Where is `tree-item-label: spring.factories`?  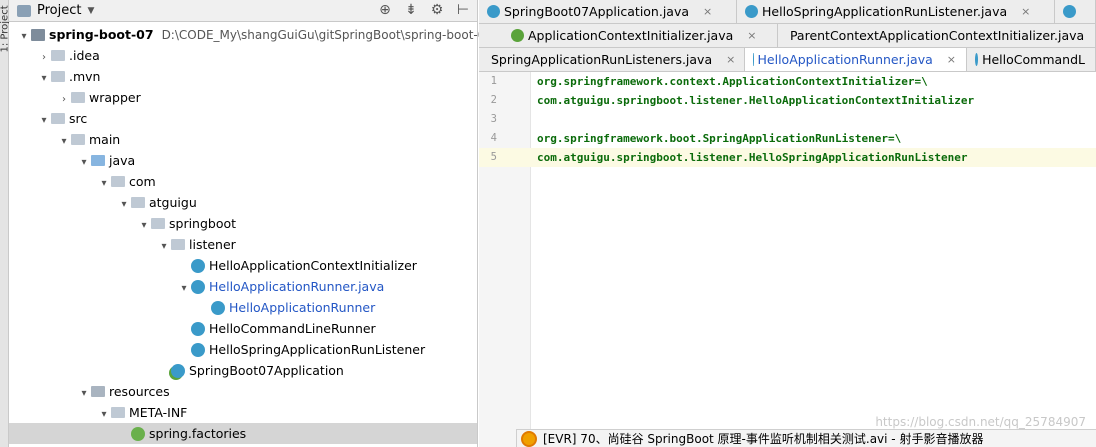 tree-item-label: spring.factories is located at coordinates (198, 433).